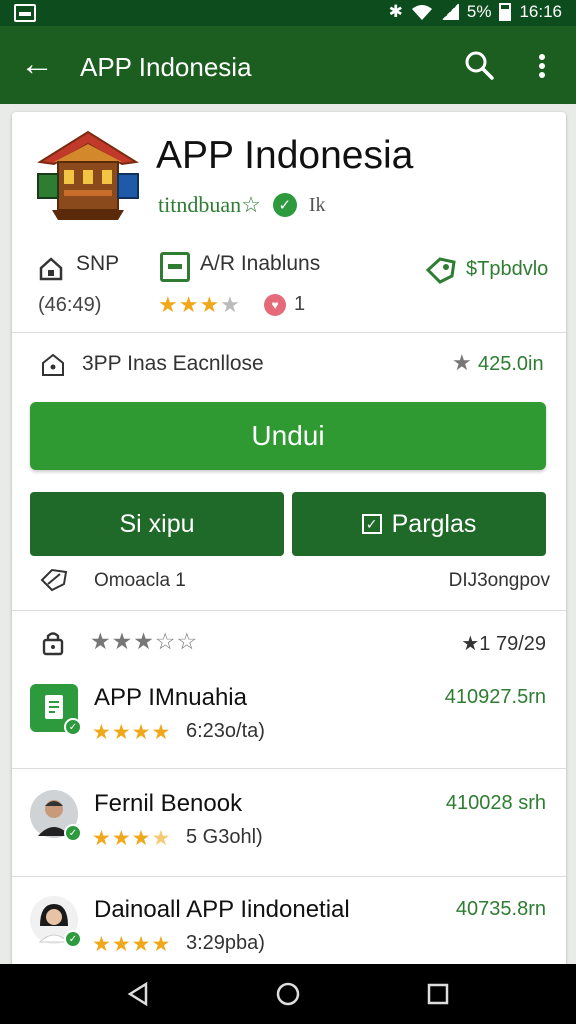 The width and height of the screenshot is (576, 1024). Describe the element at coordinates (462, 362) in the screenshot. I see `star-icon: ★` at that location.